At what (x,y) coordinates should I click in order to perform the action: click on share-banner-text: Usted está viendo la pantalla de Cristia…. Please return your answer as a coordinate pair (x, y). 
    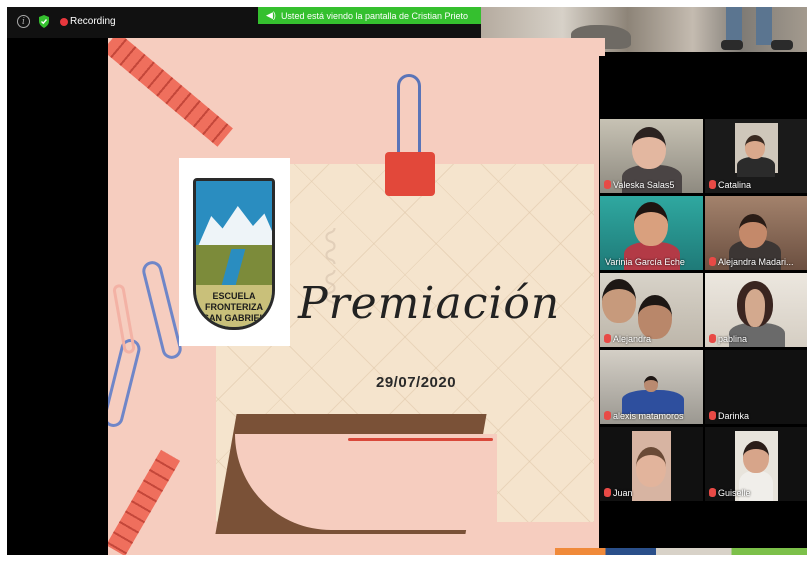
    Looking at the image, I should click on (374, 15).